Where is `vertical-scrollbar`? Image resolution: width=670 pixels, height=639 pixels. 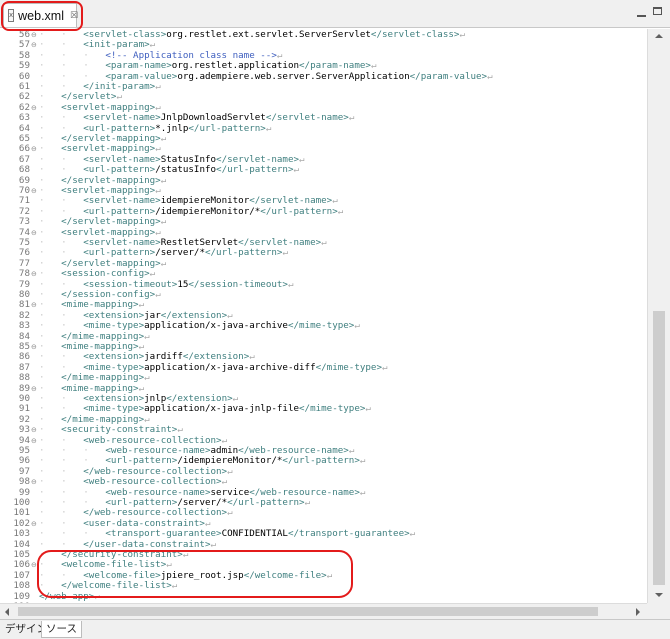
vertical-scrollbar is located at coordinates (658, 316).